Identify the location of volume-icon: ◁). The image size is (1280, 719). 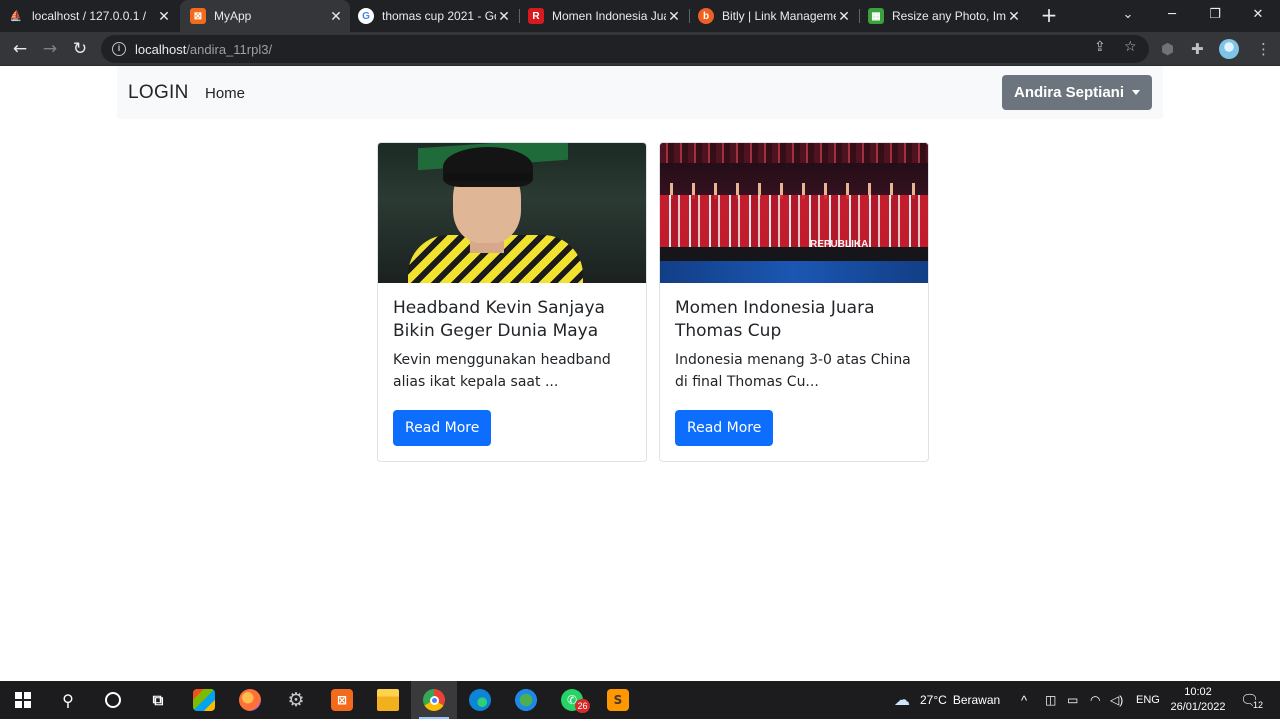
(1116, 700).